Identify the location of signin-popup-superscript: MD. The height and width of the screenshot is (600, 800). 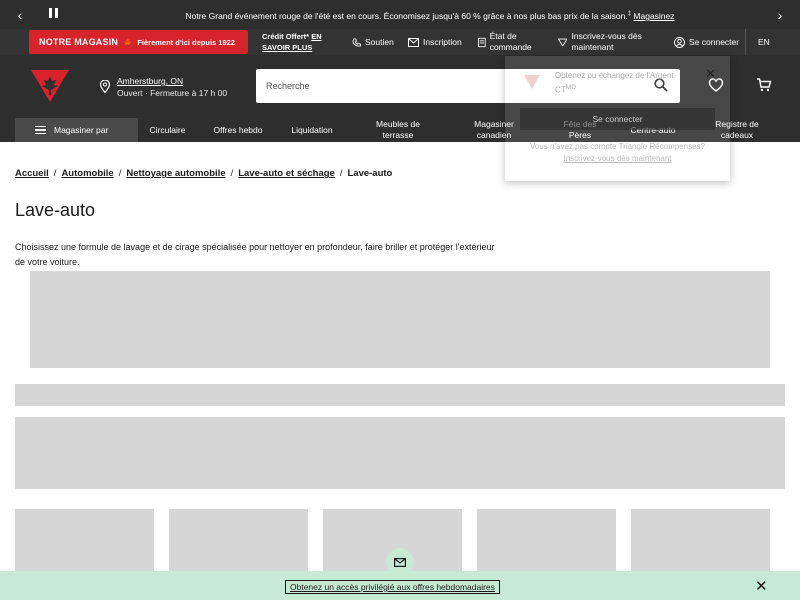
(571, 87).